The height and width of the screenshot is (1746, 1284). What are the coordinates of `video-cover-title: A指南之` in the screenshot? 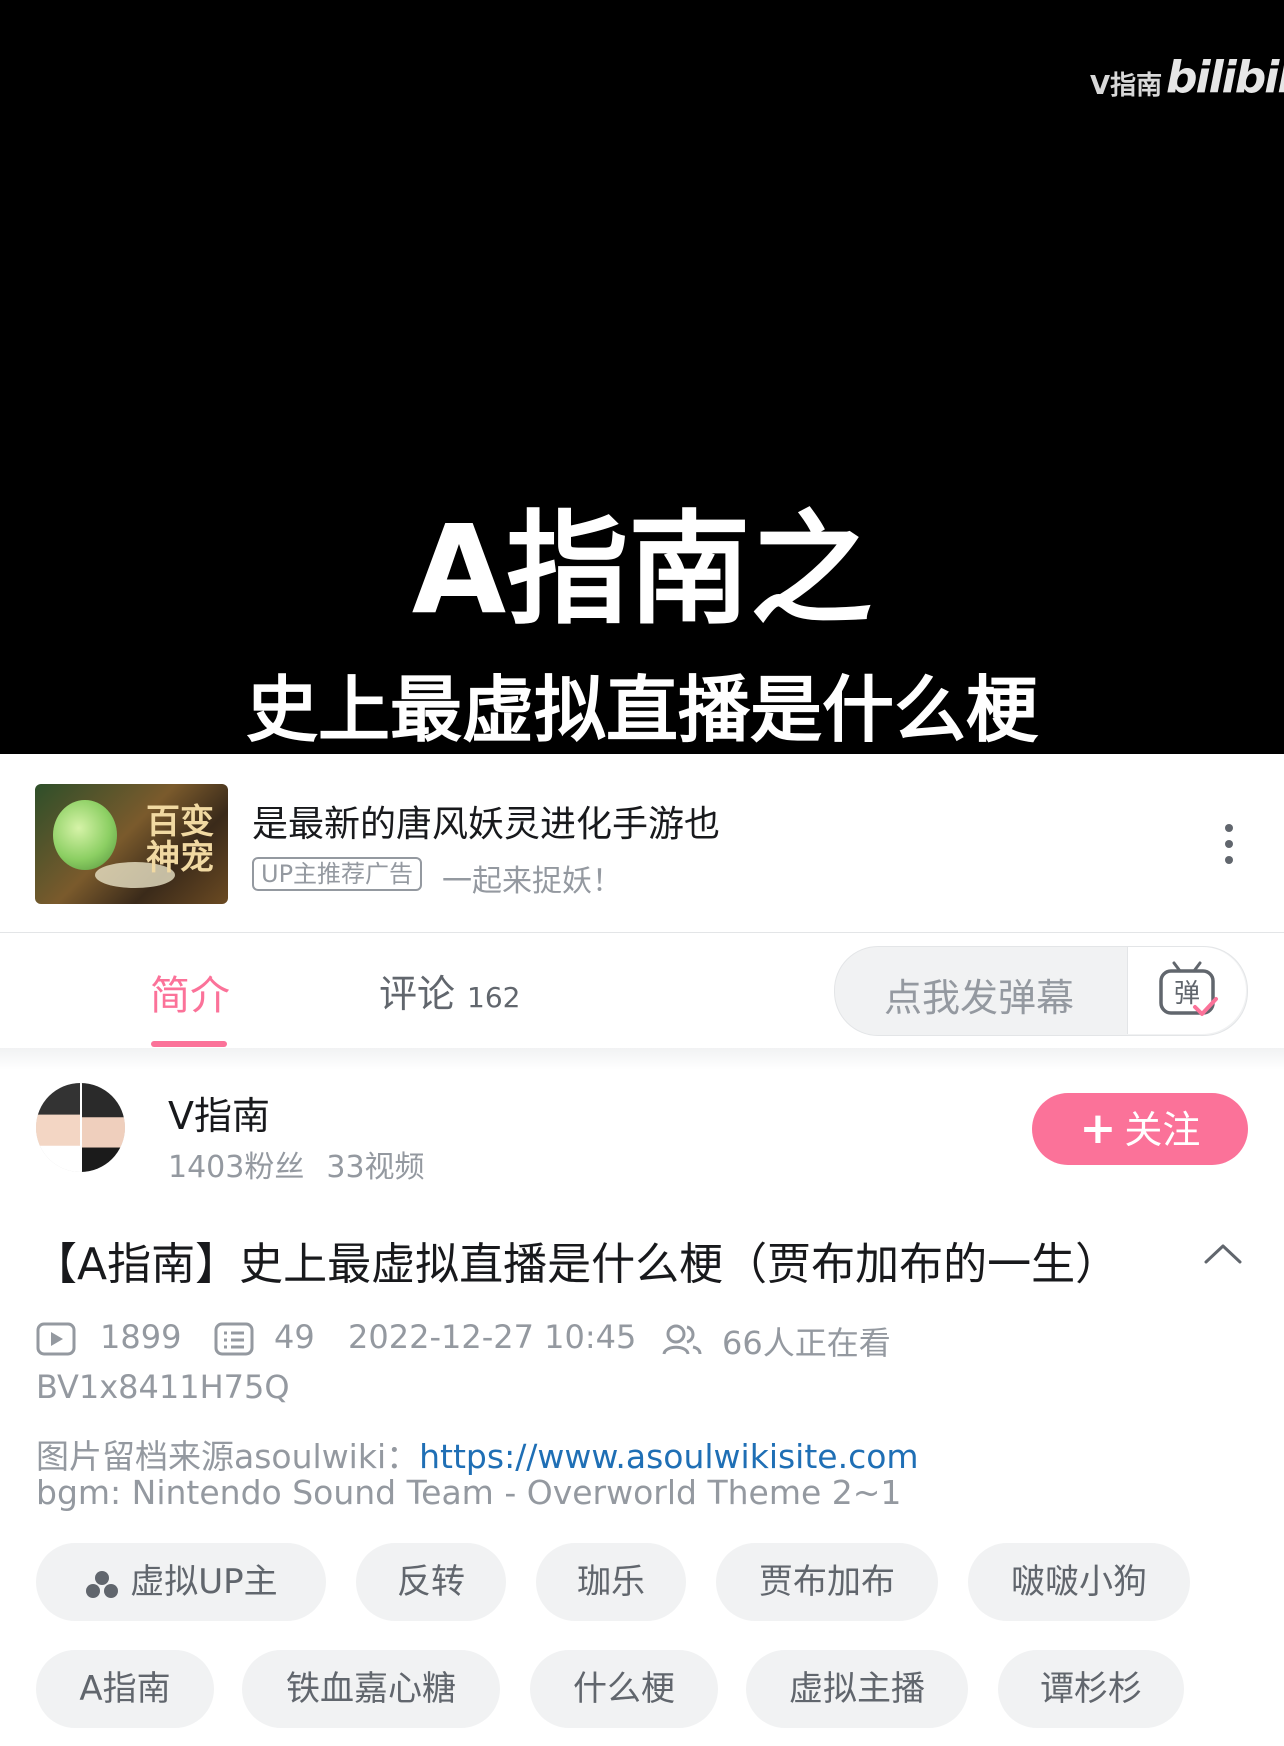 It's located at (642, 570).